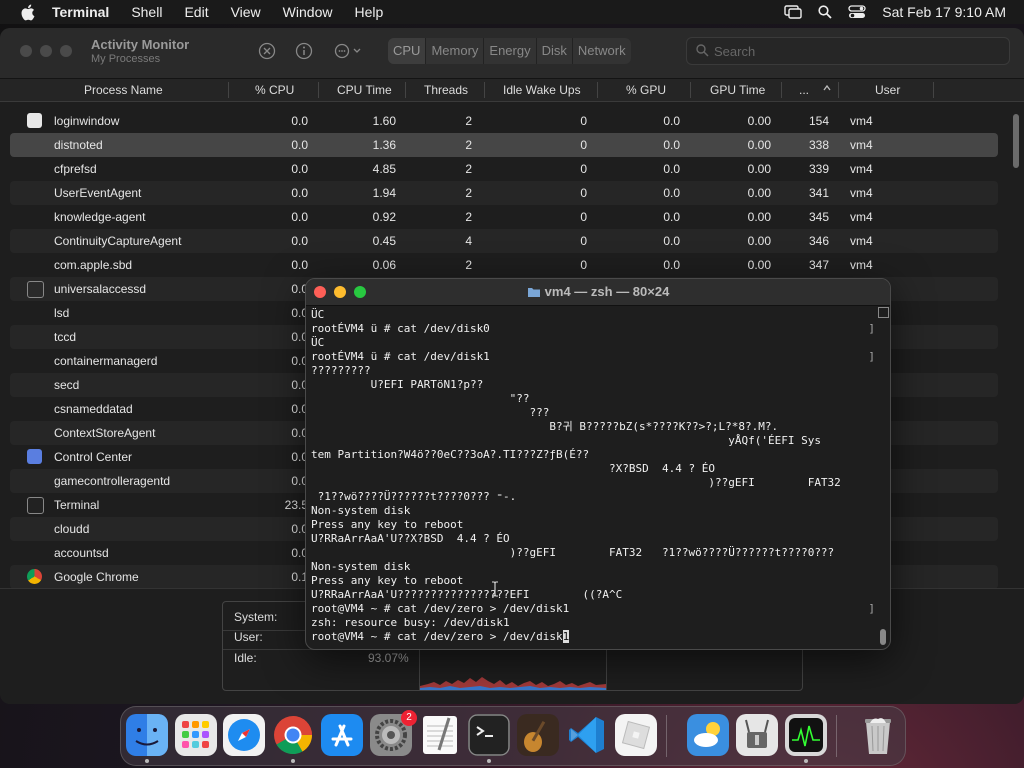 The image size is (1024, 768). I want to click on screen-mirroring-icon, so click(793, 12).